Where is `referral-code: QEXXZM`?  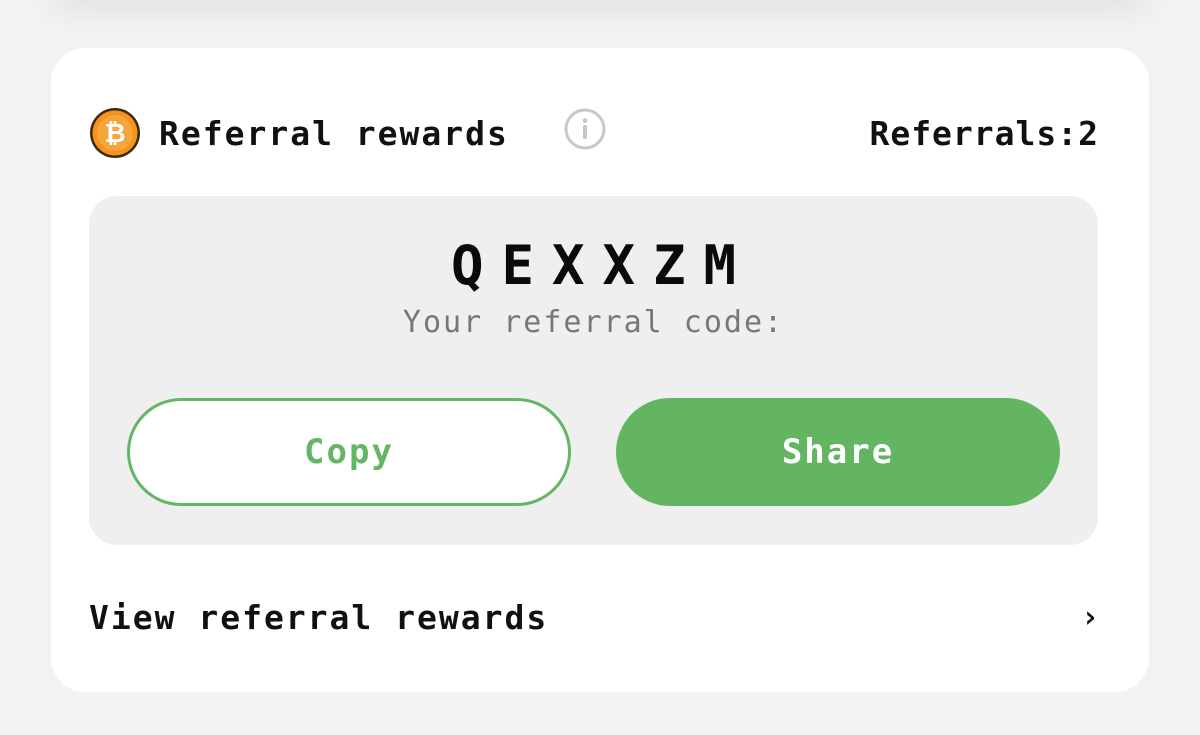
referral-code: QEXXZM is located at coordinates (602, 265).